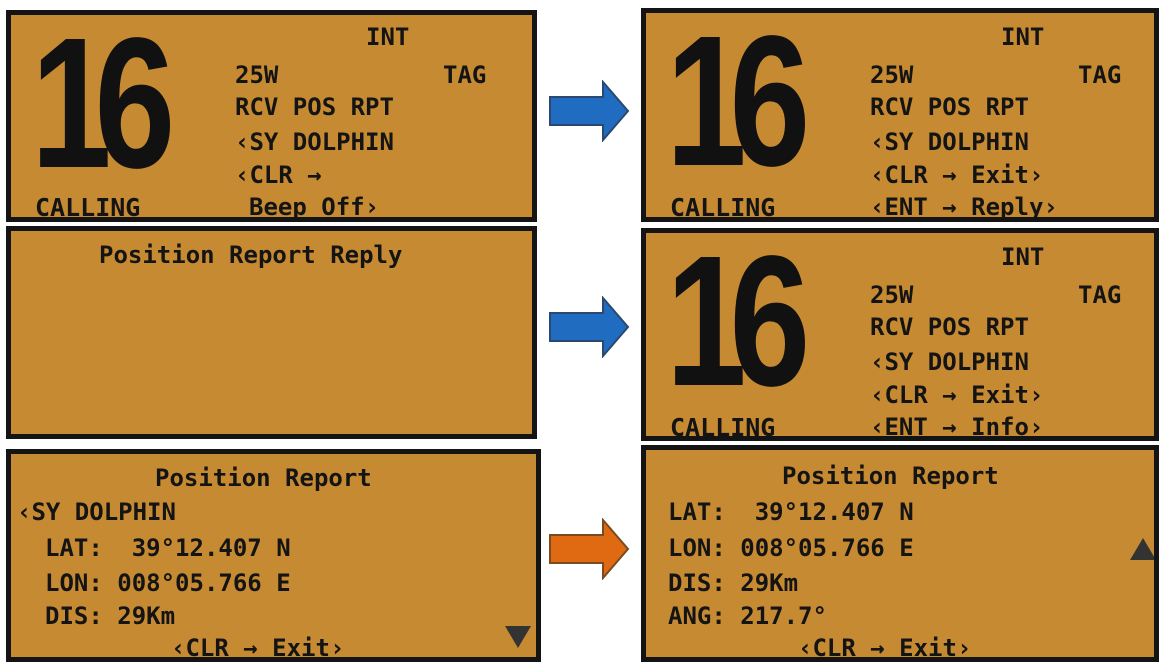  What do you see at coordinates (271, 332) in the screenshot?
I see `lcd-panel-position-report-reply: Position Report Reply` at bounding box center [271, 332].